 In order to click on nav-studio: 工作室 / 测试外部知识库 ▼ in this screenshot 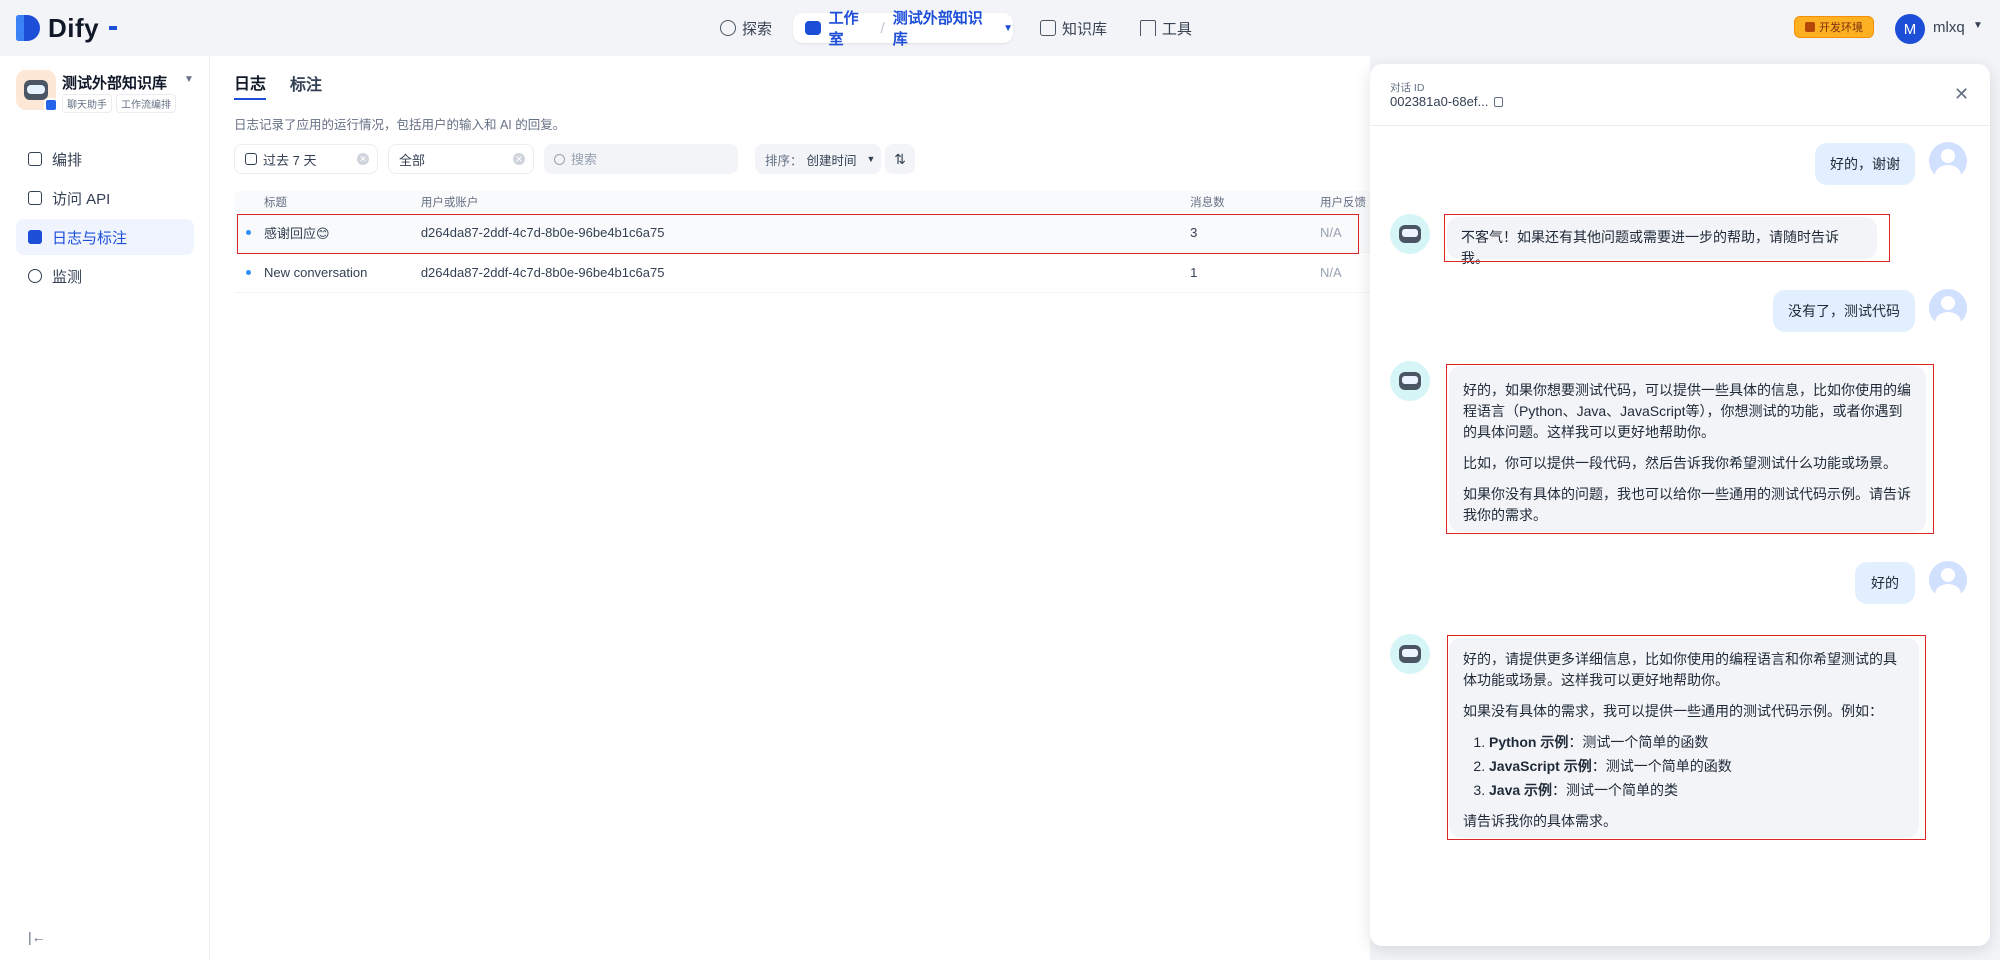, I will do `click(903, 29)`.